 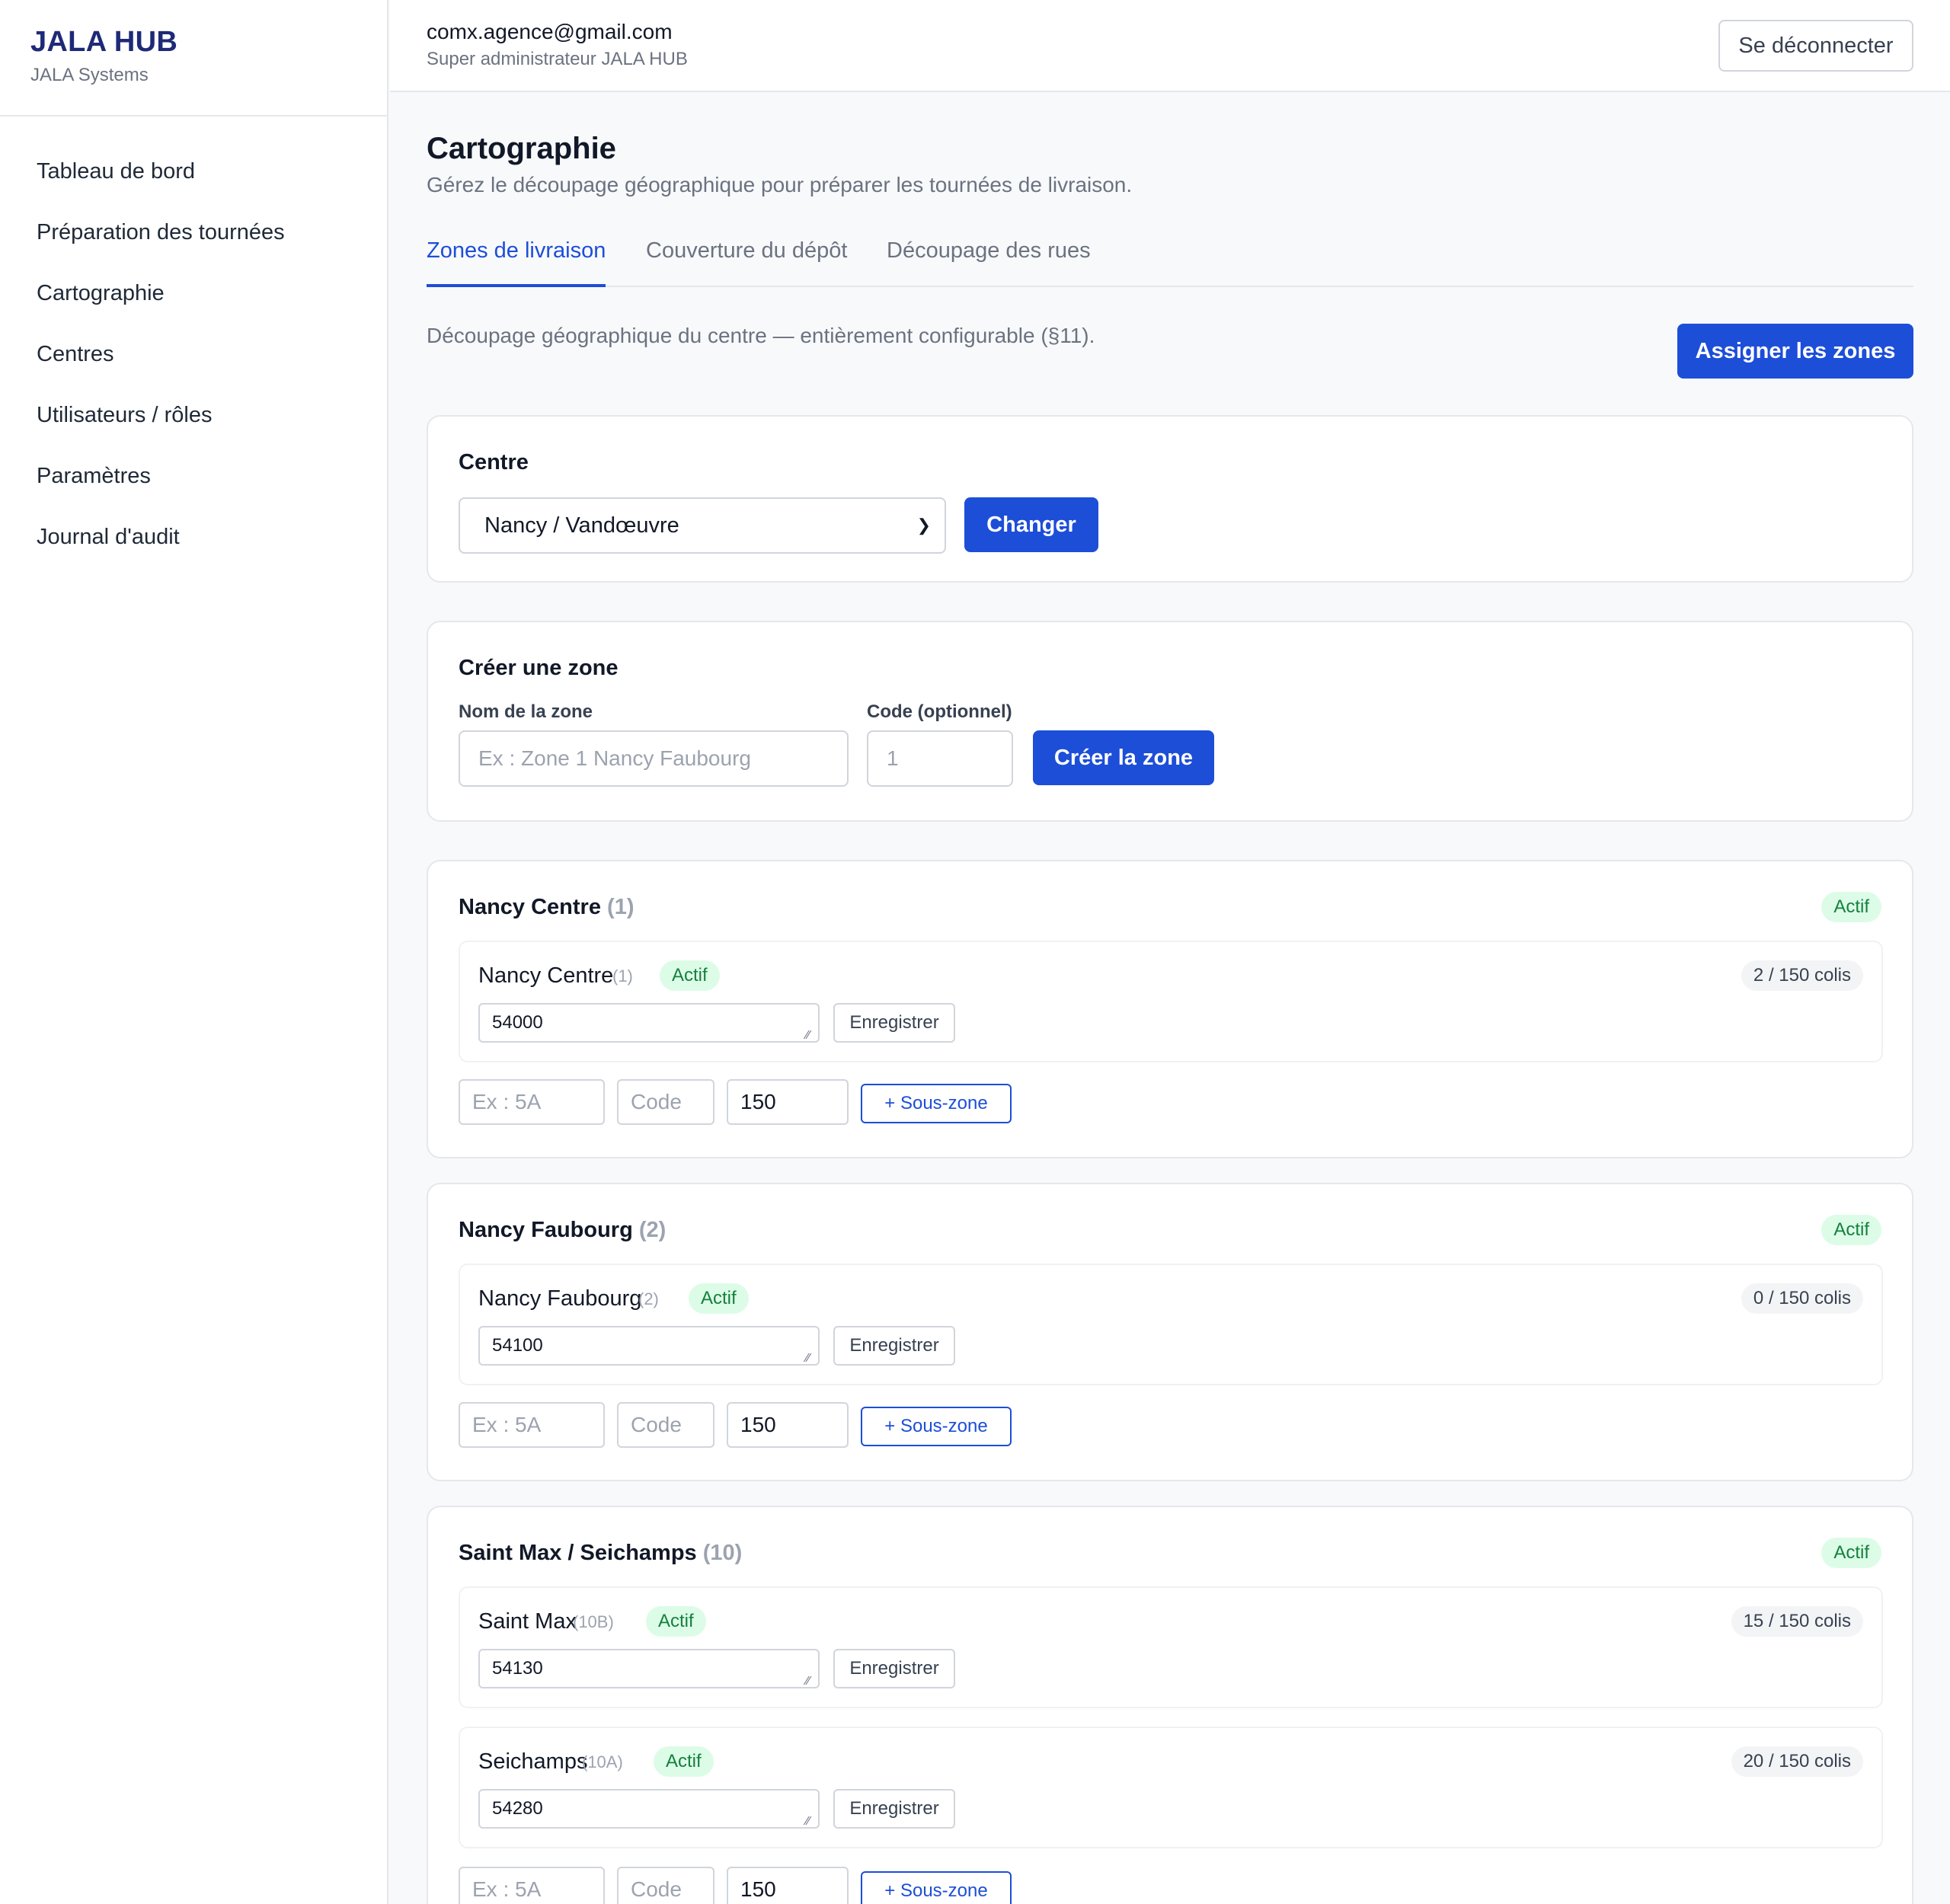 I want to click on zone-name-input, so click(x=654, y=759).